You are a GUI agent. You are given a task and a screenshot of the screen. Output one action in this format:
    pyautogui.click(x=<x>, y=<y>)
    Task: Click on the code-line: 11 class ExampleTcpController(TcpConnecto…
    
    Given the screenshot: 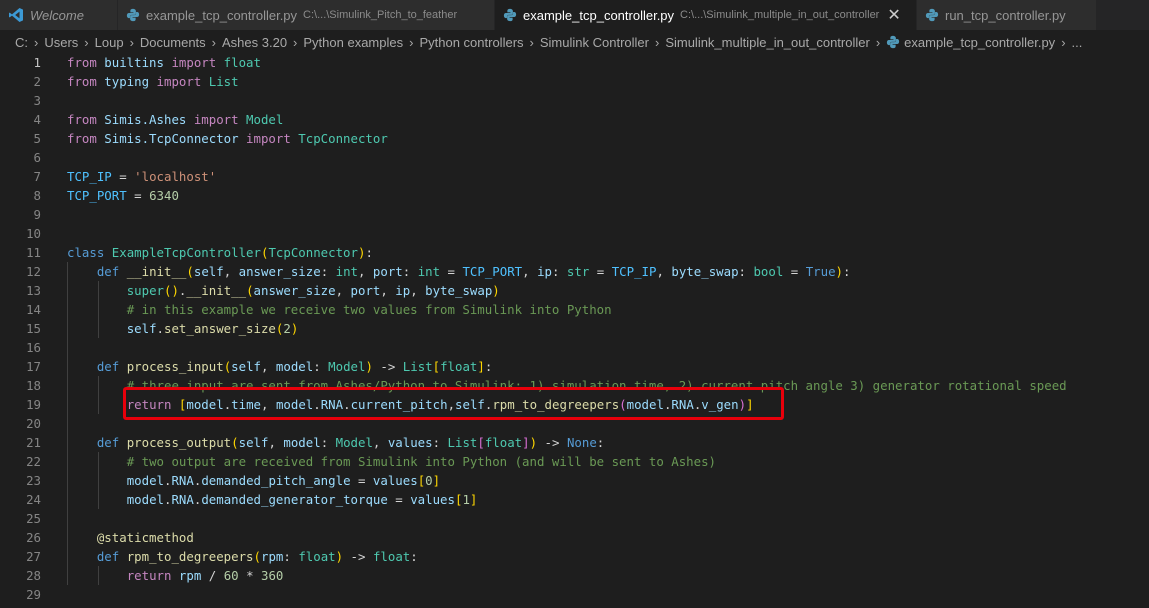 What is the action you would take?
    pyautogui.click(x=574, y=252)
    